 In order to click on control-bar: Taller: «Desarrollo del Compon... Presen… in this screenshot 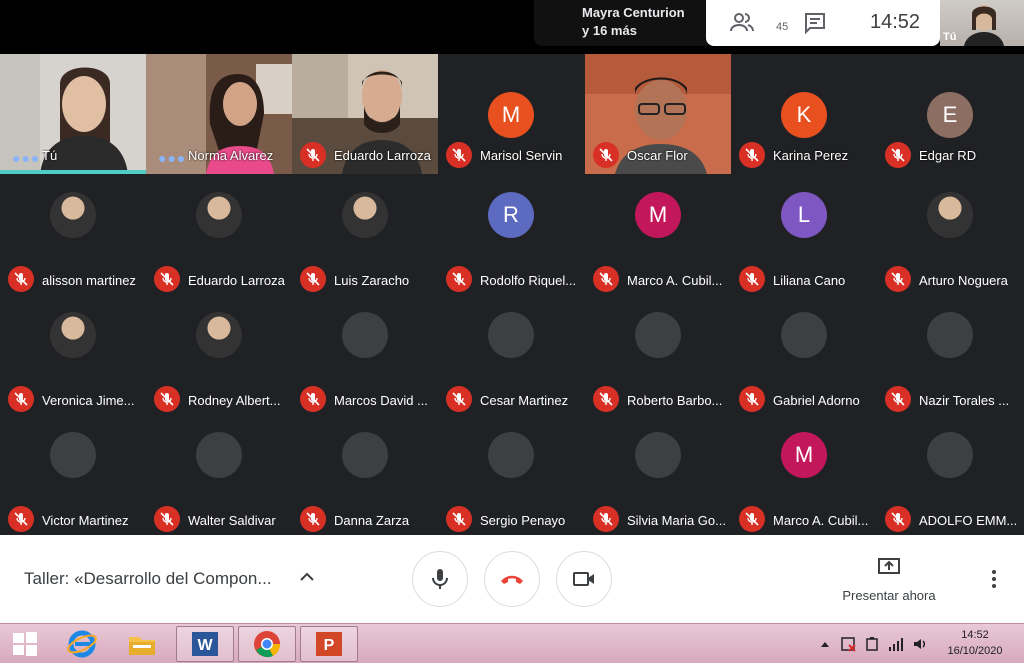, I will do `click(512, 579)`.